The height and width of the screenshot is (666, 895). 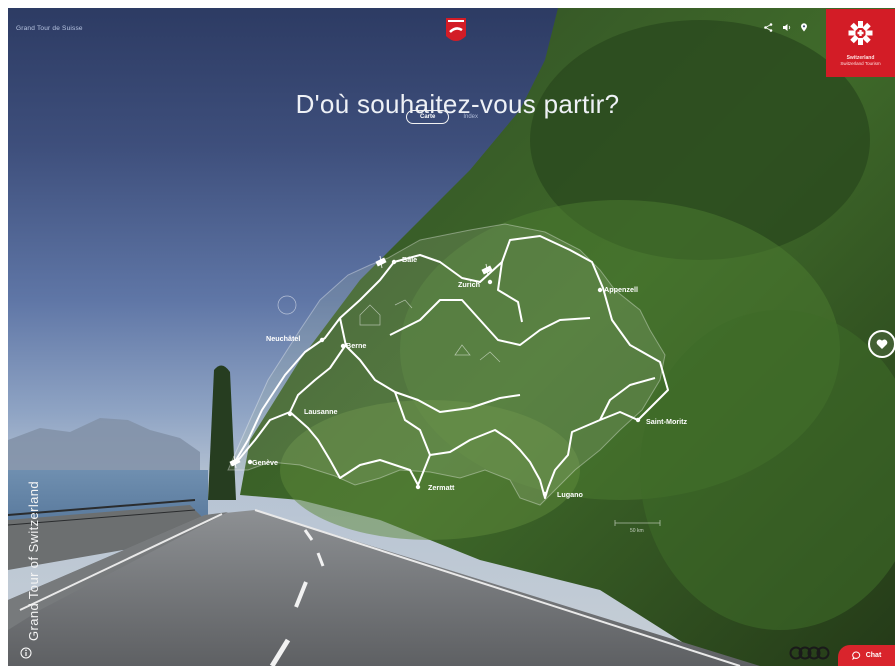 I want to click on chat-label: Chat, so click(x=873, y=655).